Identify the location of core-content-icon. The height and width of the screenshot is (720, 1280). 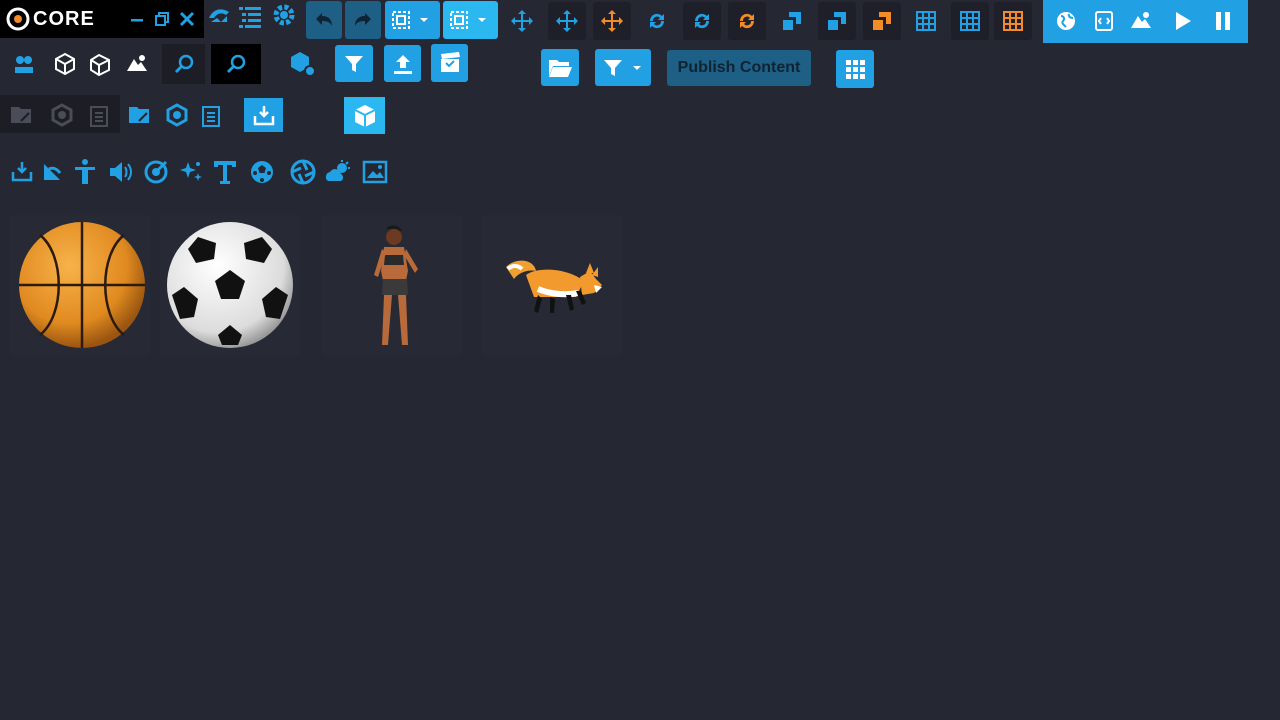
(65, 64).